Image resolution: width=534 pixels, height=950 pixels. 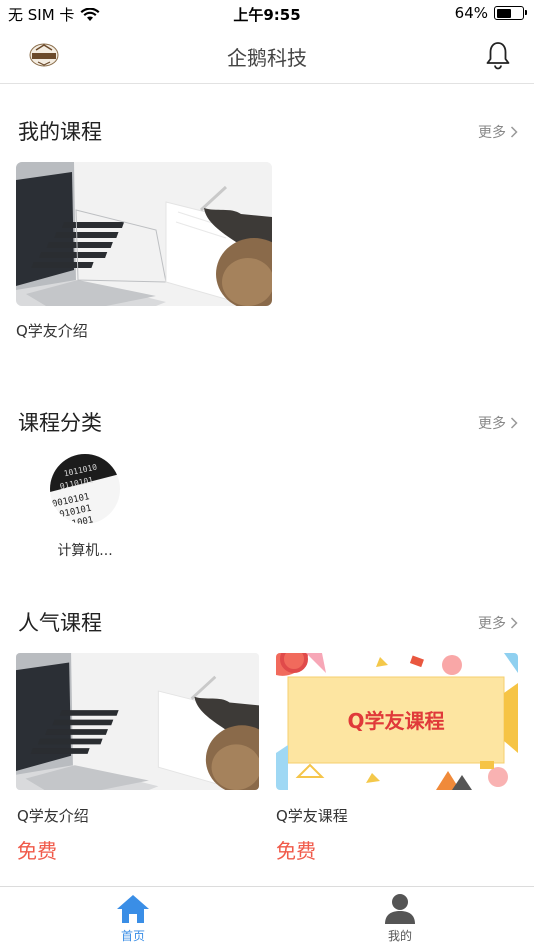 What do you see at coordinates (510, 13) in the screenshot?
I see `battery-icon` at bounding box center [510, 13].